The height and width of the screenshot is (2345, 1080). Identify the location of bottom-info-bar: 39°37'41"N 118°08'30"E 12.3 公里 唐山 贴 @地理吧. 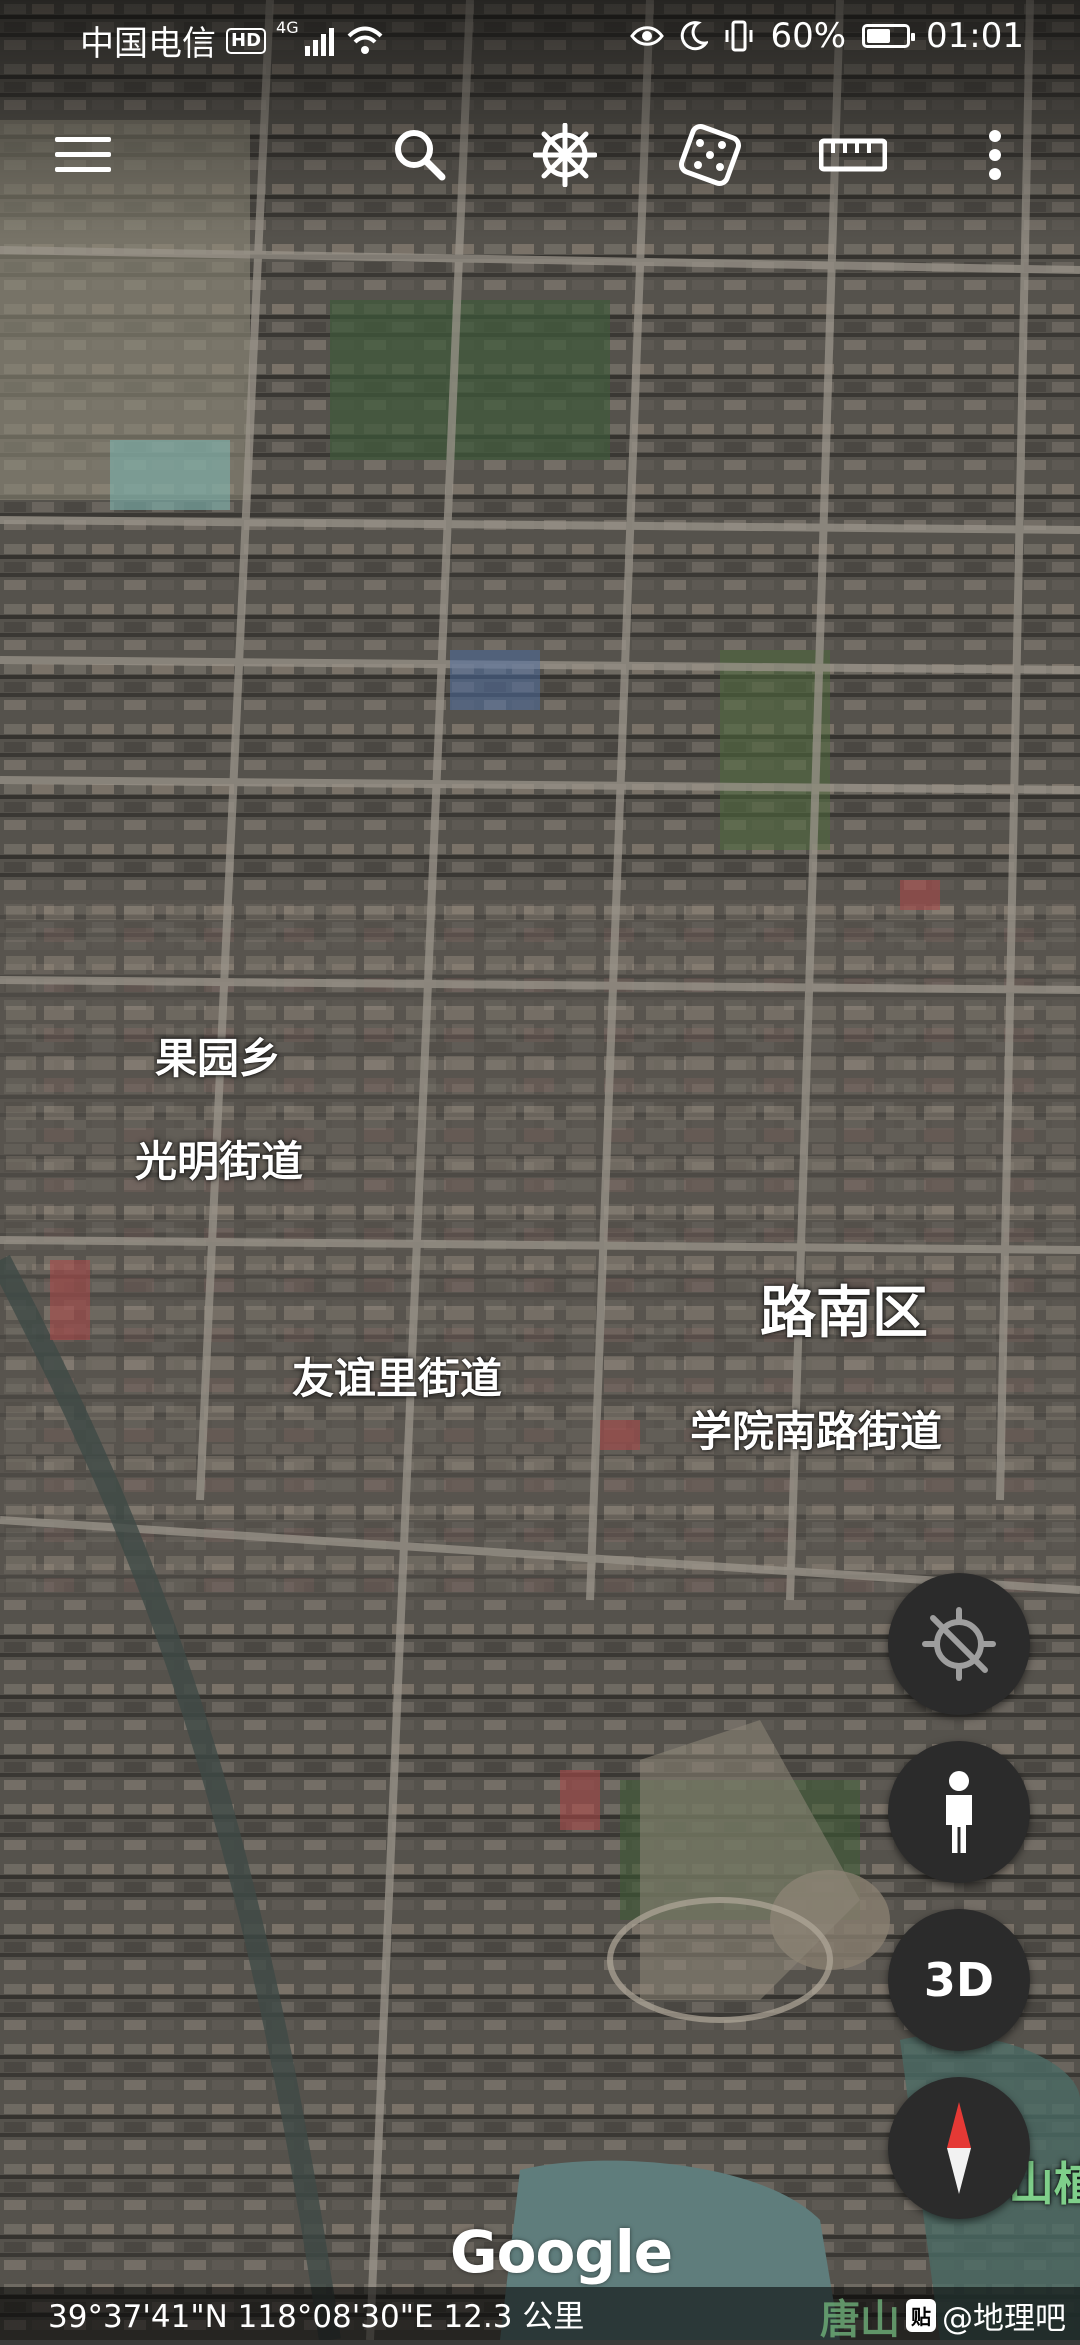
(540, 2315).